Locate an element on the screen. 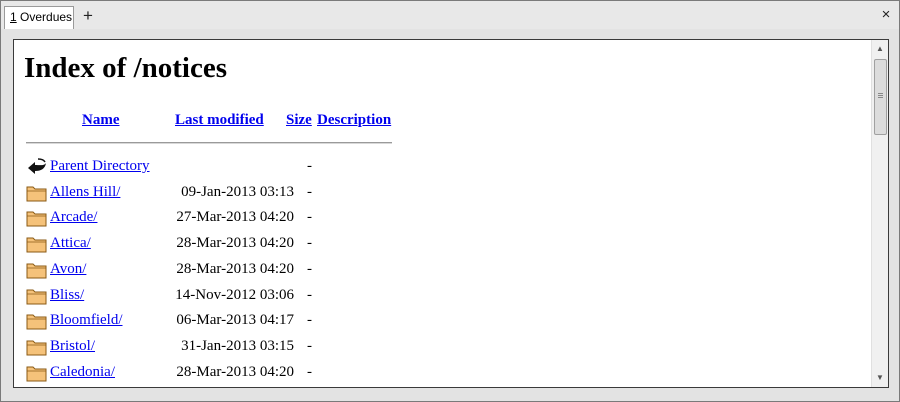 The image size is (900, 402). new-tab-button: + is located at coordinates (88, 16).